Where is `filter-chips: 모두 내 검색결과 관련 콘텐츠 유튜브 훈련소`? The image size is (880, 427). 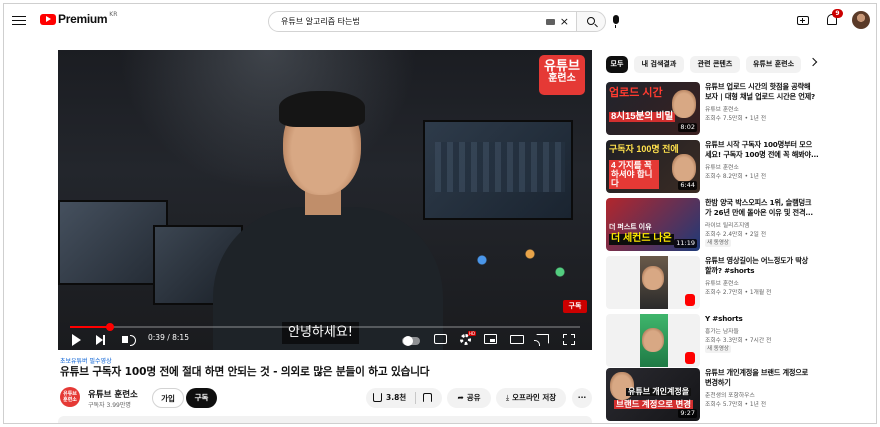 filter-chips: 모두 내 검색결과 관련 콘텐츠 유튜브 훈련소 is located at coordinates (741, 65).